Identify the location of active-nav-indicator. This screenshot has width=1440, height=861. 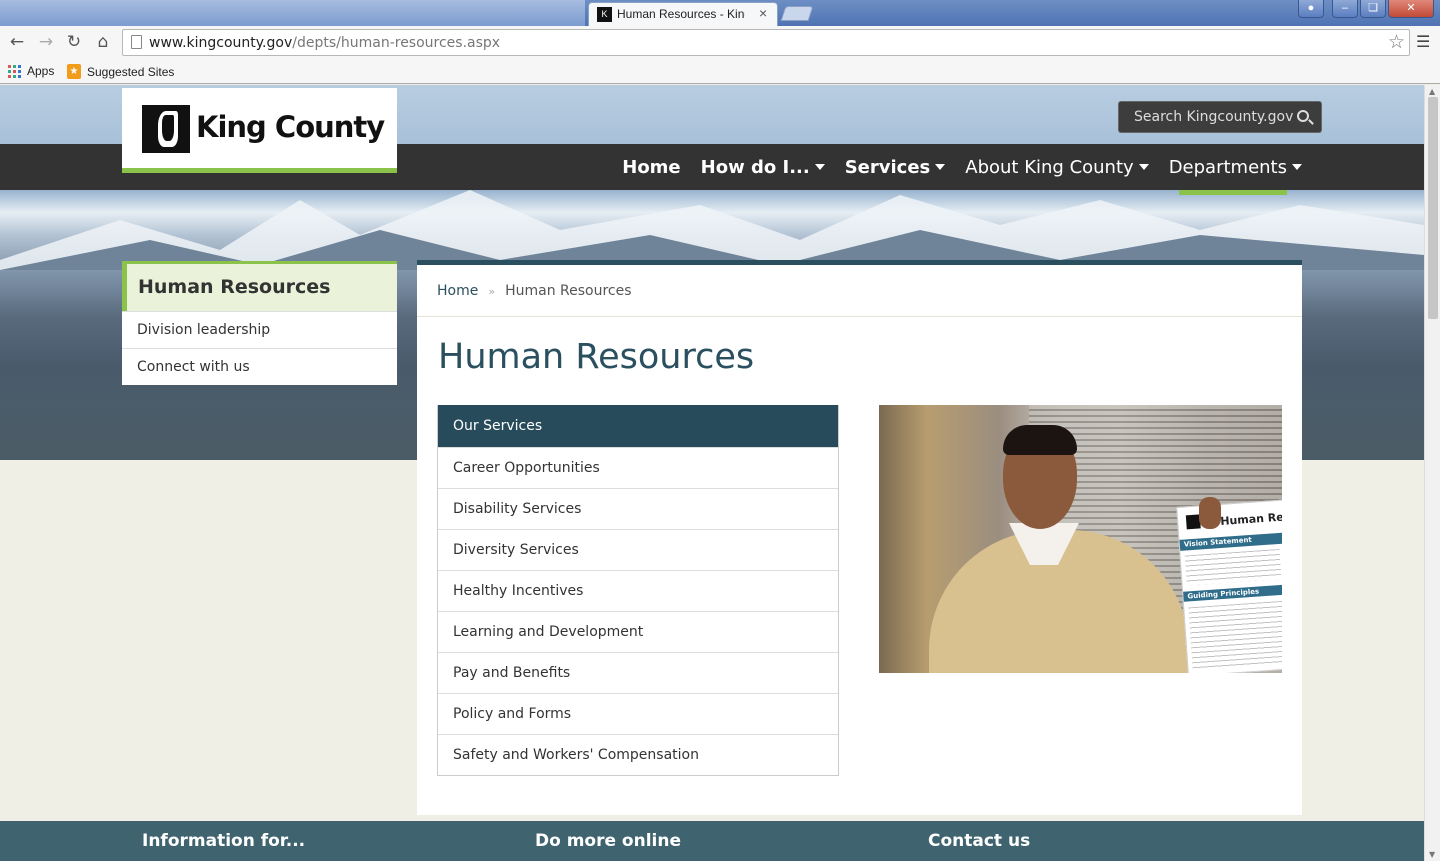
(1233, 192).